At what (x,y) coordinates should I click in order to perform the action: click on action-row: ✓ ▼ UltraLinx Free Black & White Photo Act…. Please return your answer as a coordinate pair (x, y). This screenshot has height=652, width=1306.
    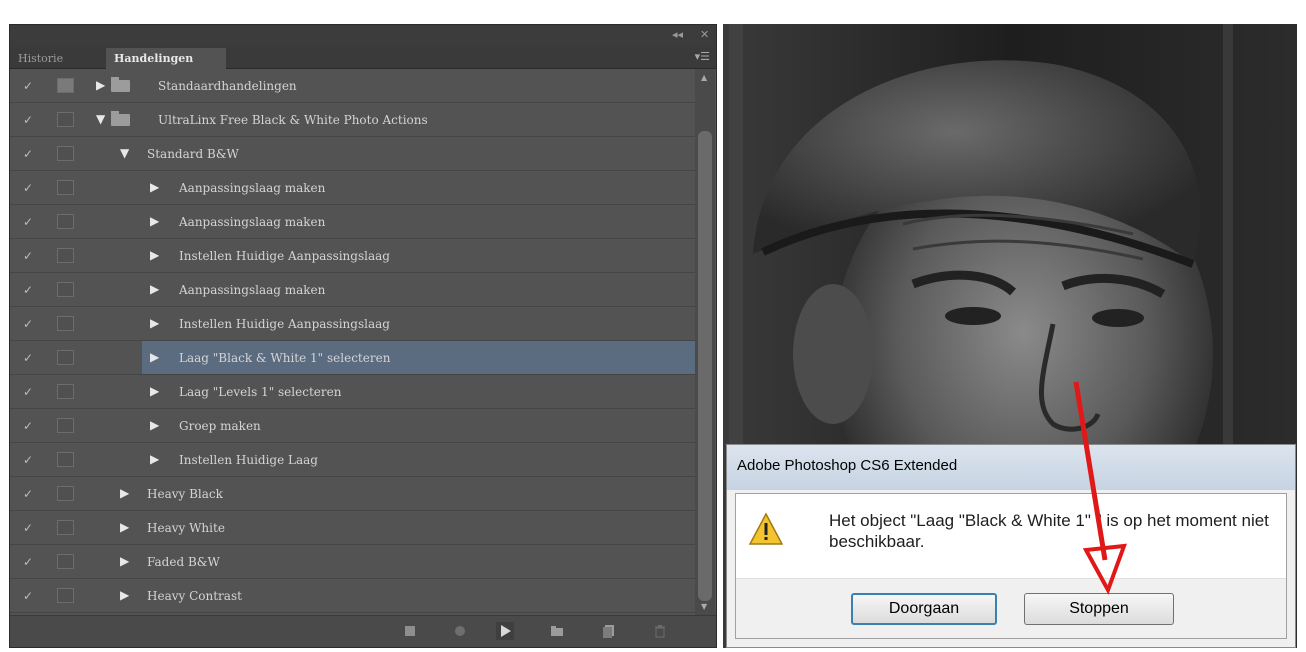
    Looking at the image, I should click on (352, 120).